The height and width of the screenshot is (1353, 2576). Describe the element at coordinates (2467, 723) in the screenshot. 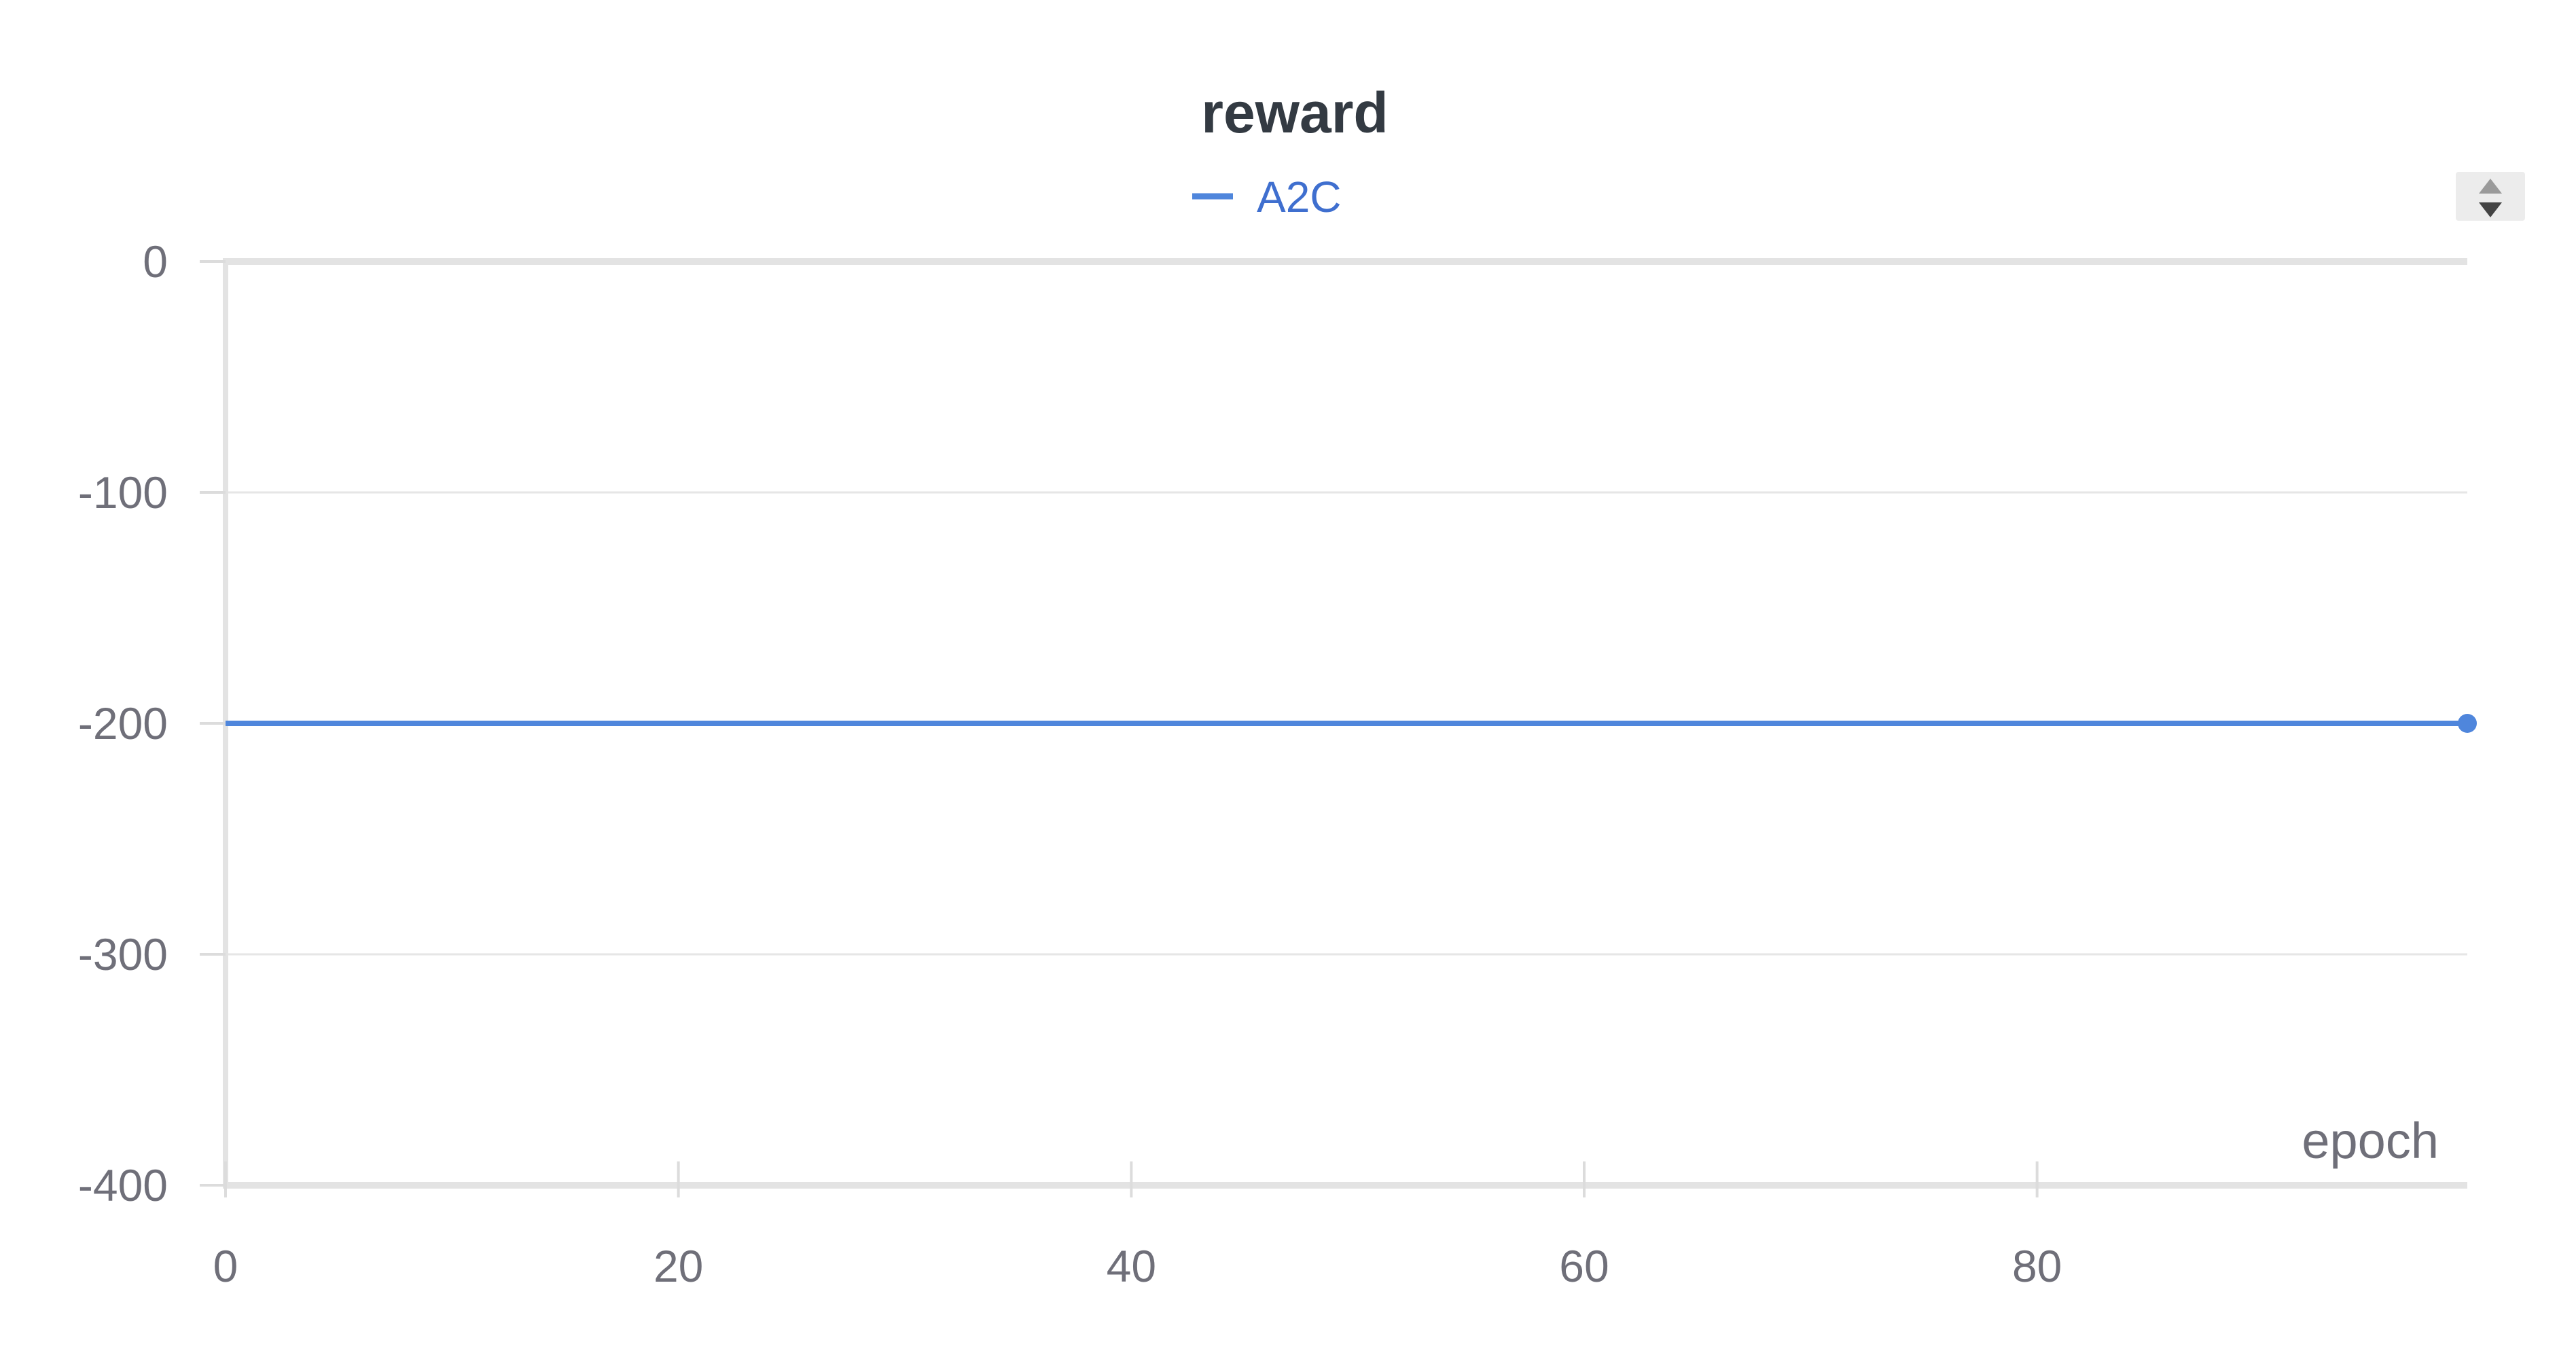

I see `series-end-point` at that location.